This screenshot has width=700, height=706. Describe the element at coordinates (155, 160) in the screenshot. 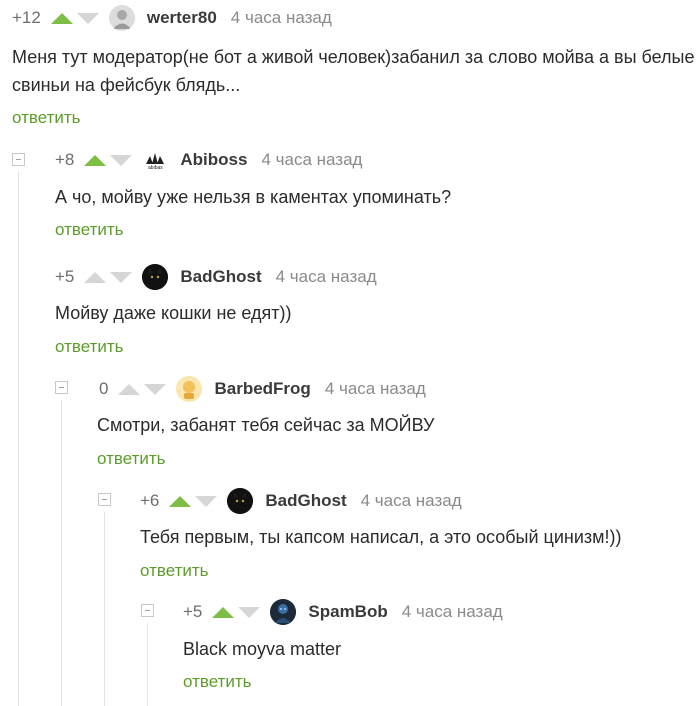

I see `abibas-logo-icon: abibas` at that location.